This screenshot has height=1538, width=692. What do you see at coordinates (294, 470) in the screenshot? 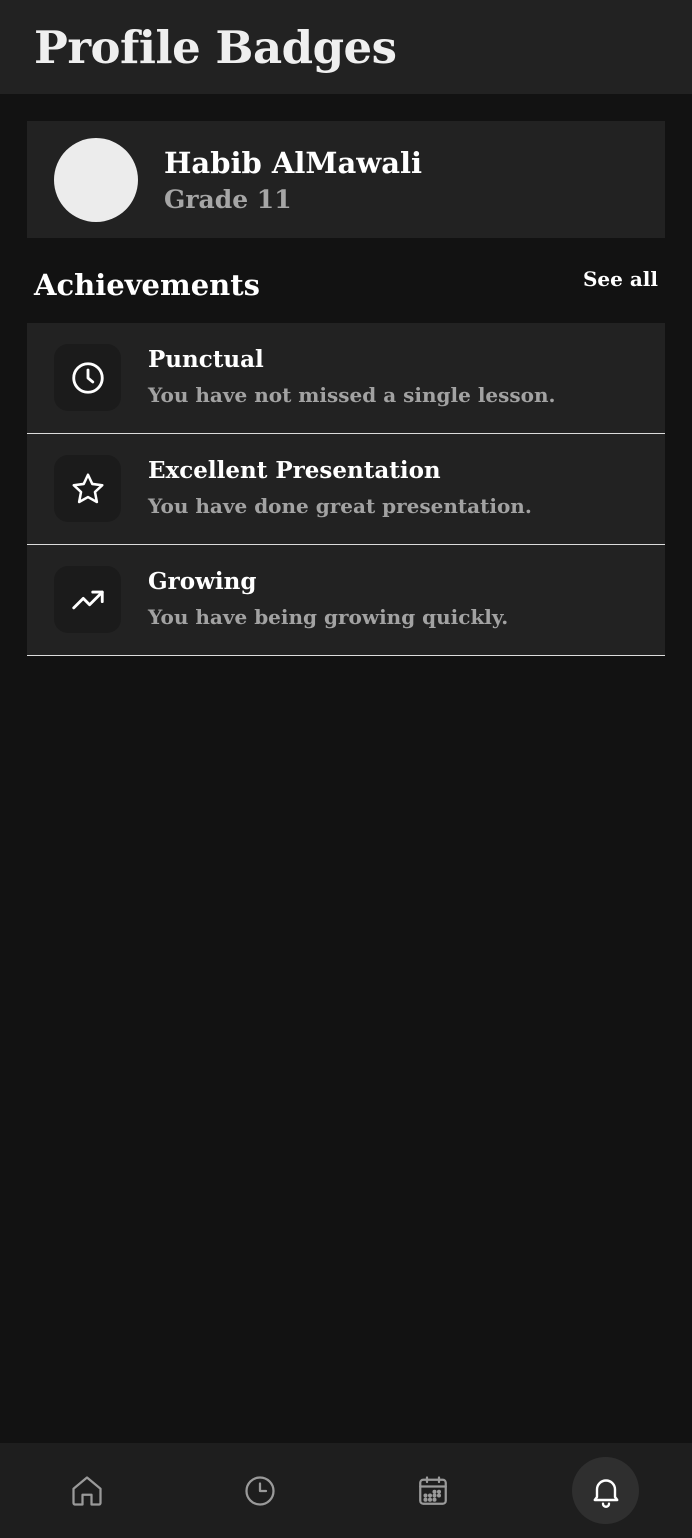
I see `achievement-title: Excellent Presentation` at bounding box center [294, 470].